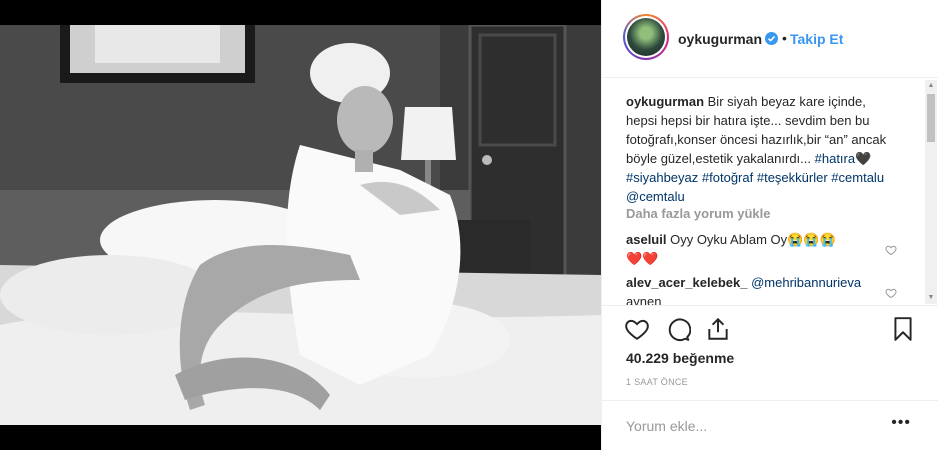 The image size is (938, 450). I want to click on hashtag-hatira: #hatıra🖤, so click(843, 158).